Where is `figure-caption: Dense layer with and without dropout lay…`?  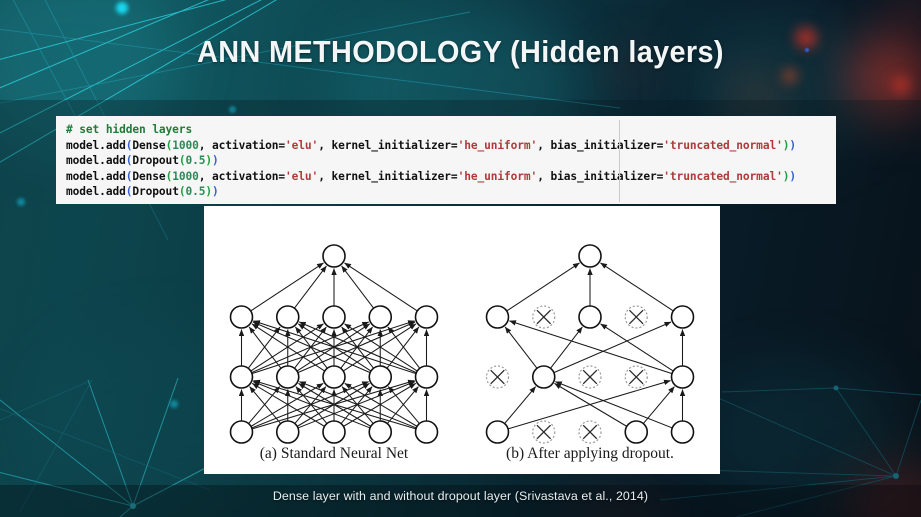
figure-caption: Dense layer with and without dropout lay… is located at coordinates (460, 496).